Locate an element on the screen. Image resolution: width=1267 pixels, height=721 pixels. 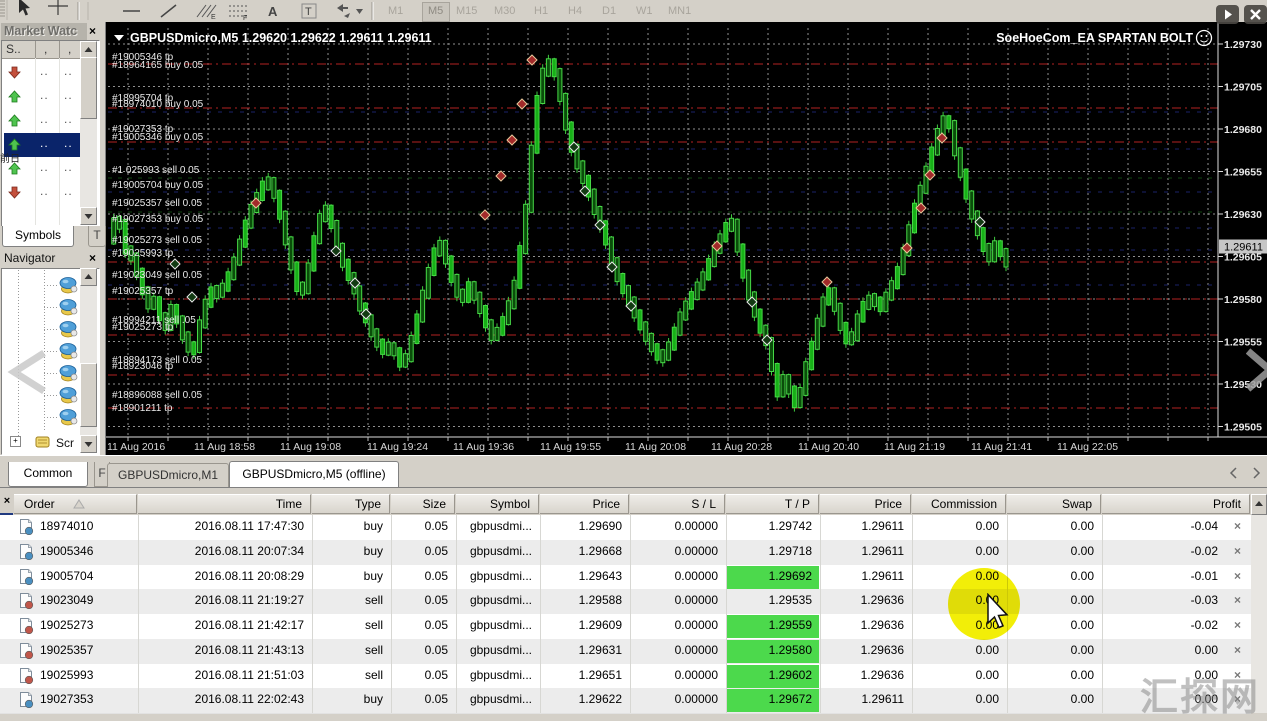
svg-text: 1.29611 is located at coordinates (1243, 248).